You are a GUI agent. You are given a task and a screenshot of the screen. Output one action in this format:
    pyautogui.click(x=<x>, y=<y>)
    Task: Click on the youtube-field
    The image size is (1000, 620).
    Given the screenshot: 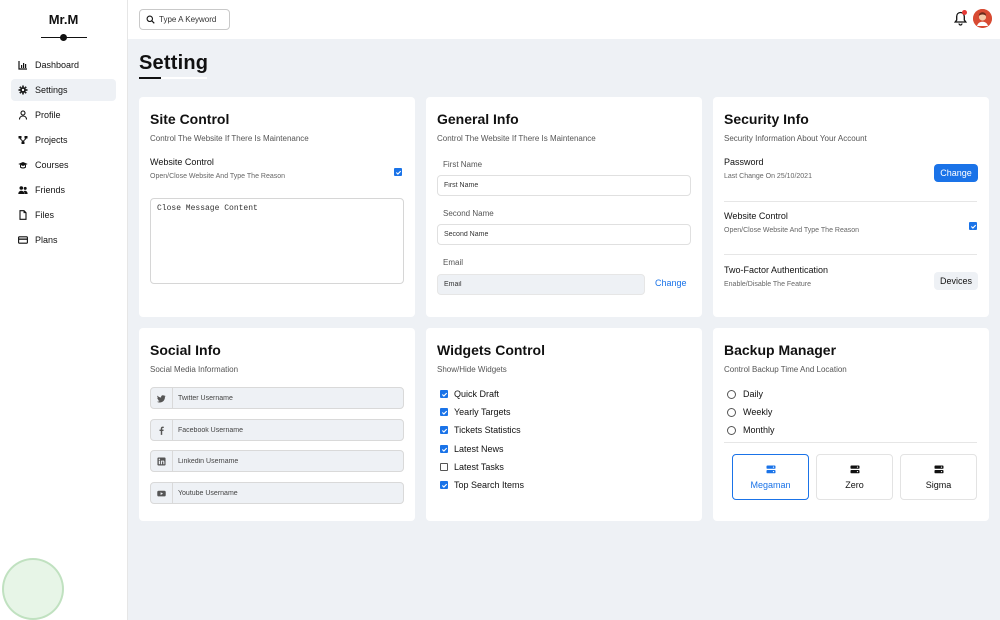 What is the action you would take?
    pyautogui.click(x=277, y=493)
    